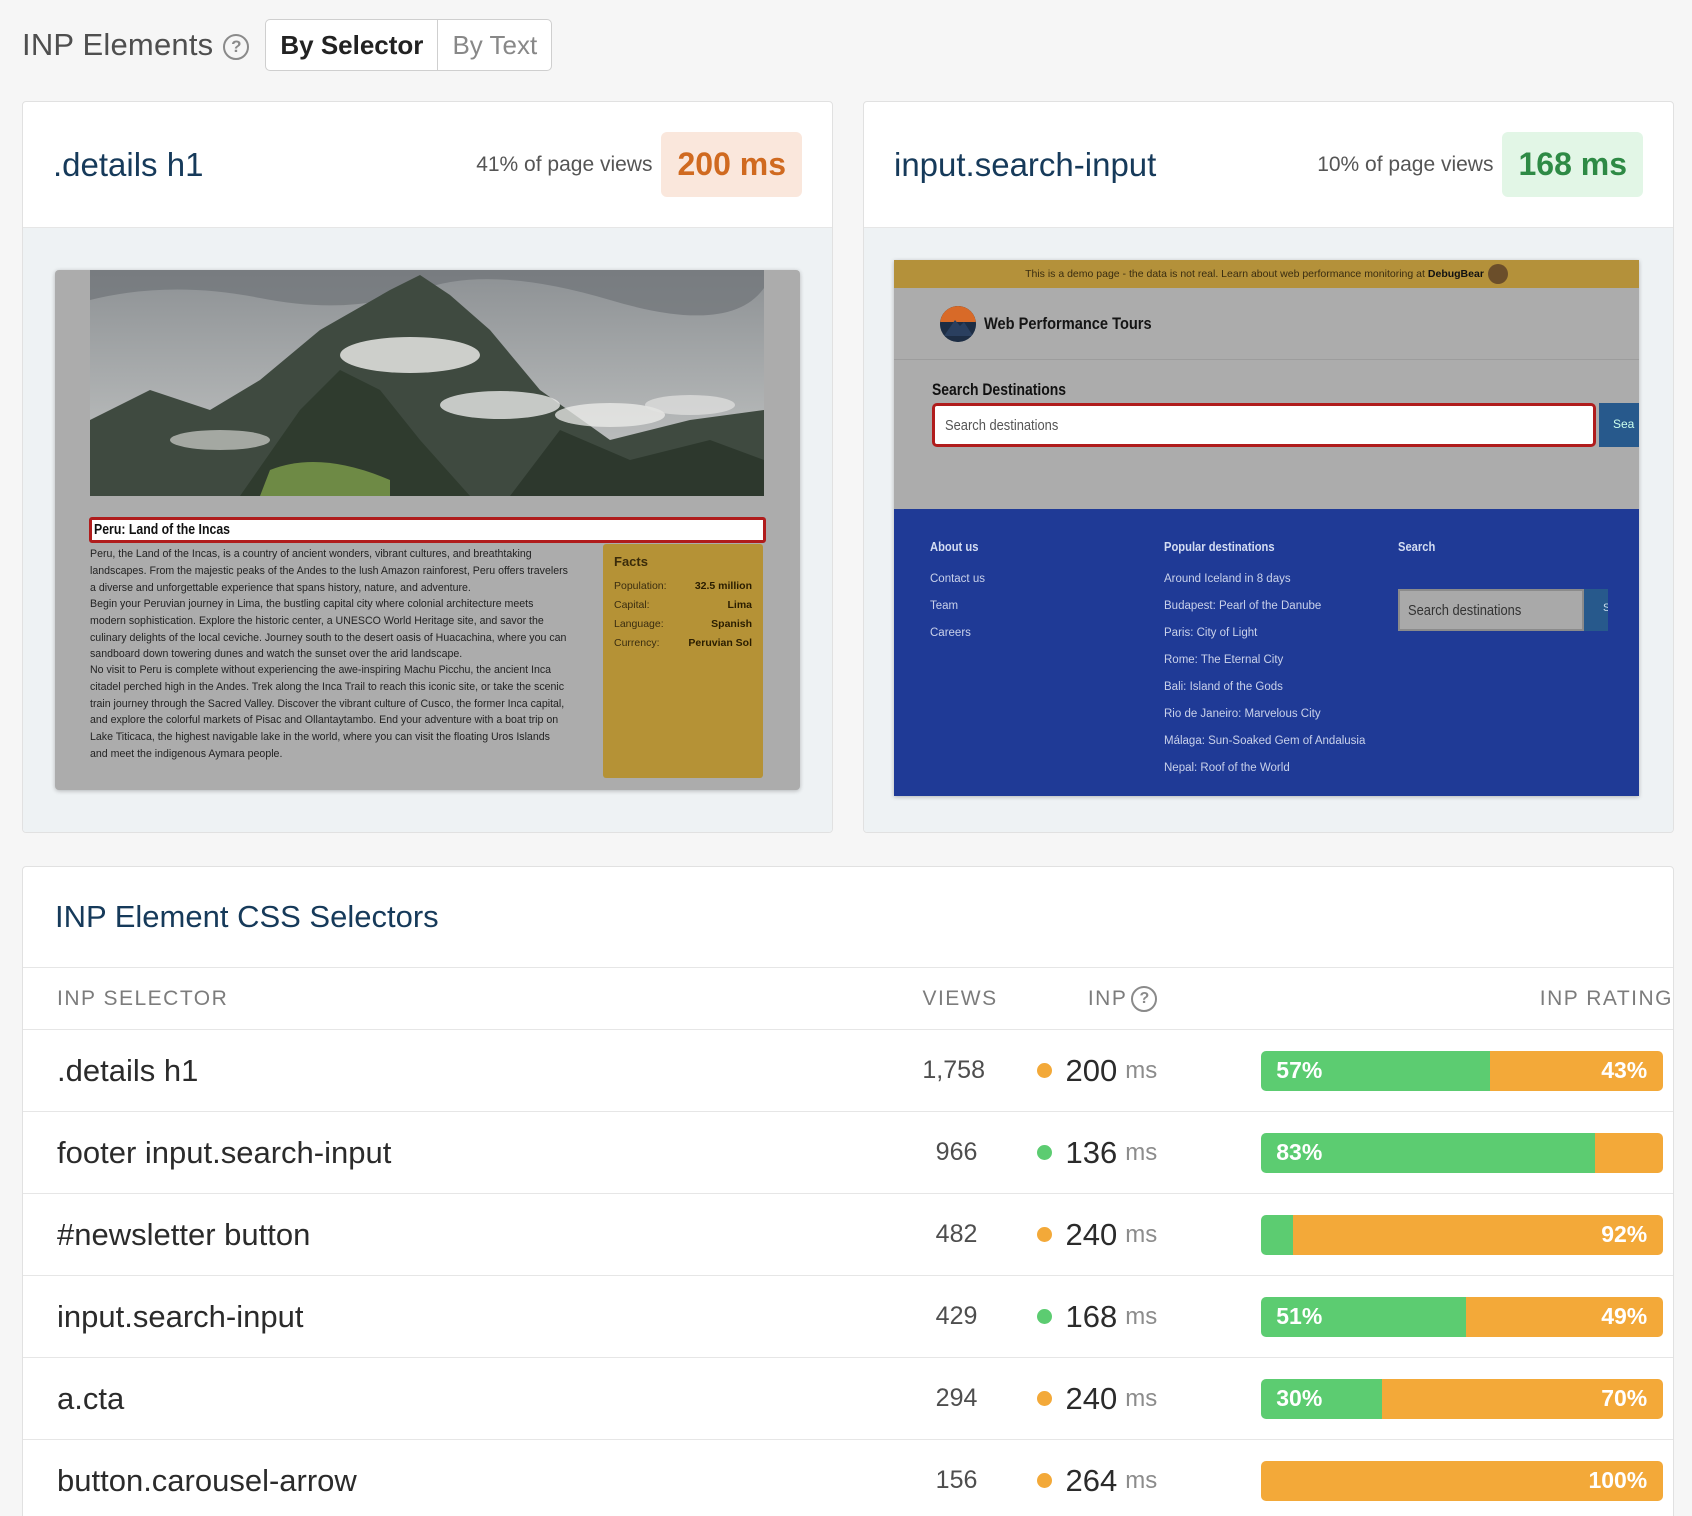  I want to click on column-header-selector: INP SELECTOR, so click(472, 999).